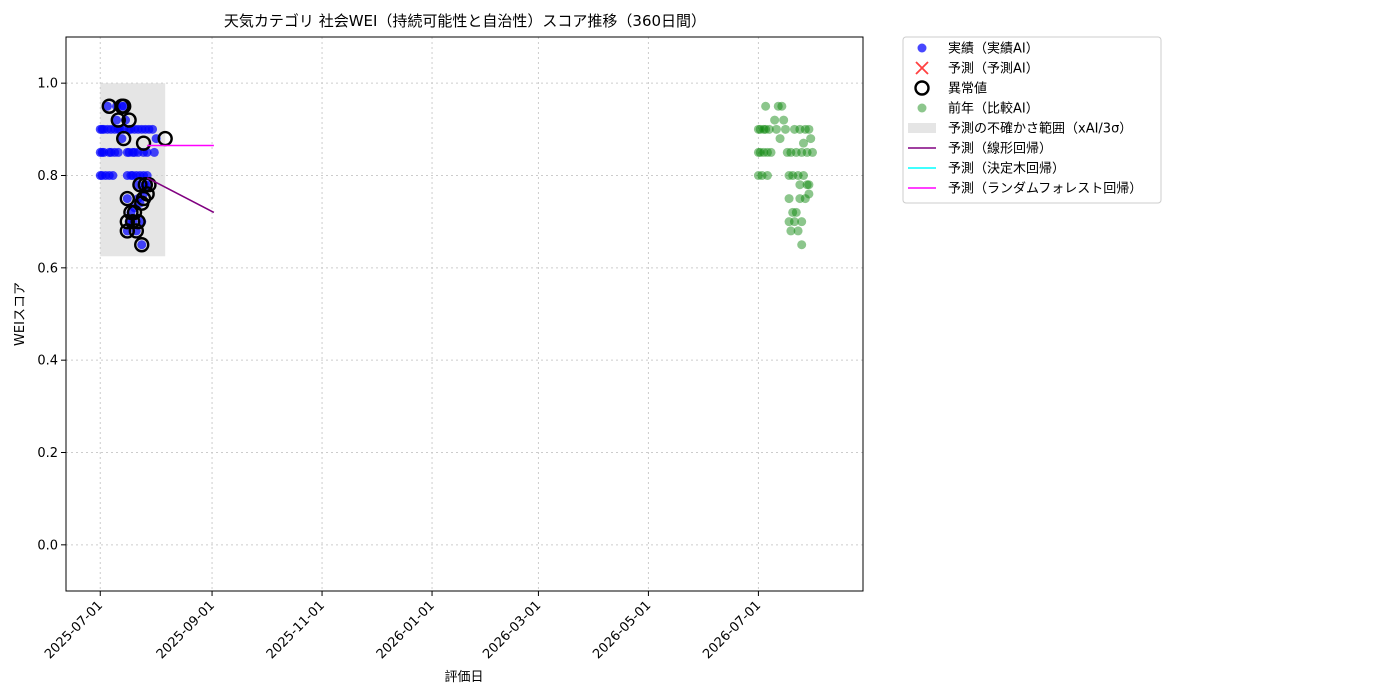 The width and height of the screenshot is (1400, 700). I want to click on y-tick-label: 0.8, so click(47, 176).